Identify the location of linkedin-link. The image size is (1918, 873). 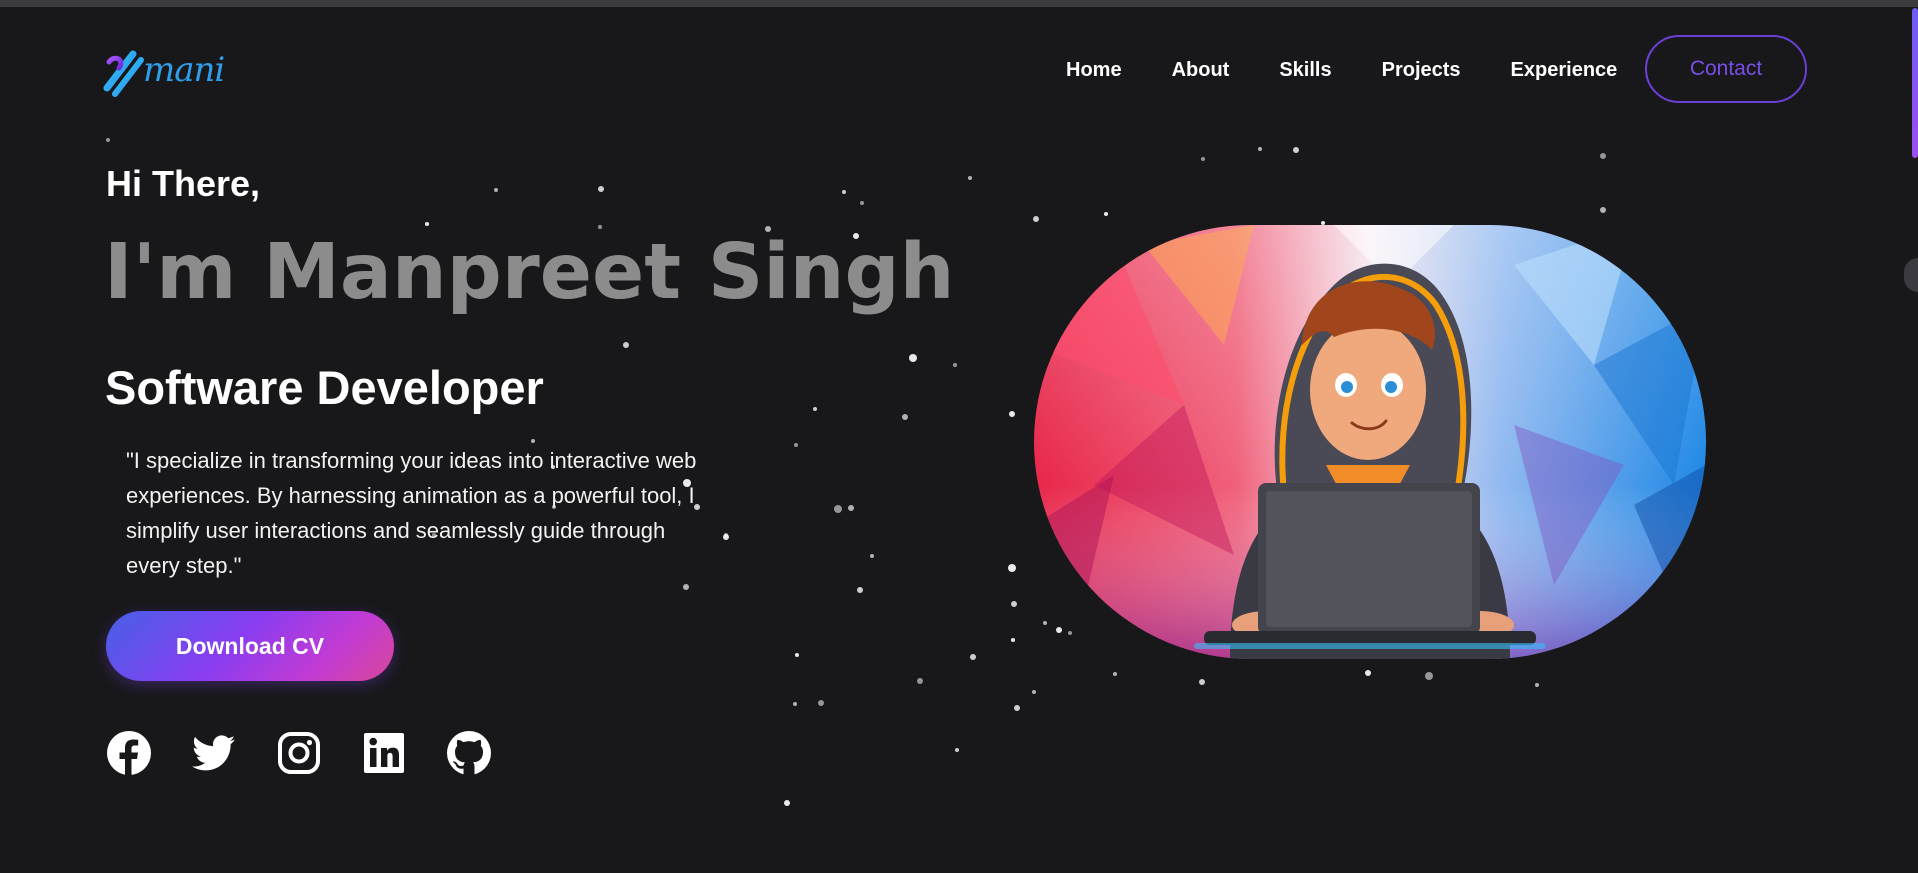
(384, 753).